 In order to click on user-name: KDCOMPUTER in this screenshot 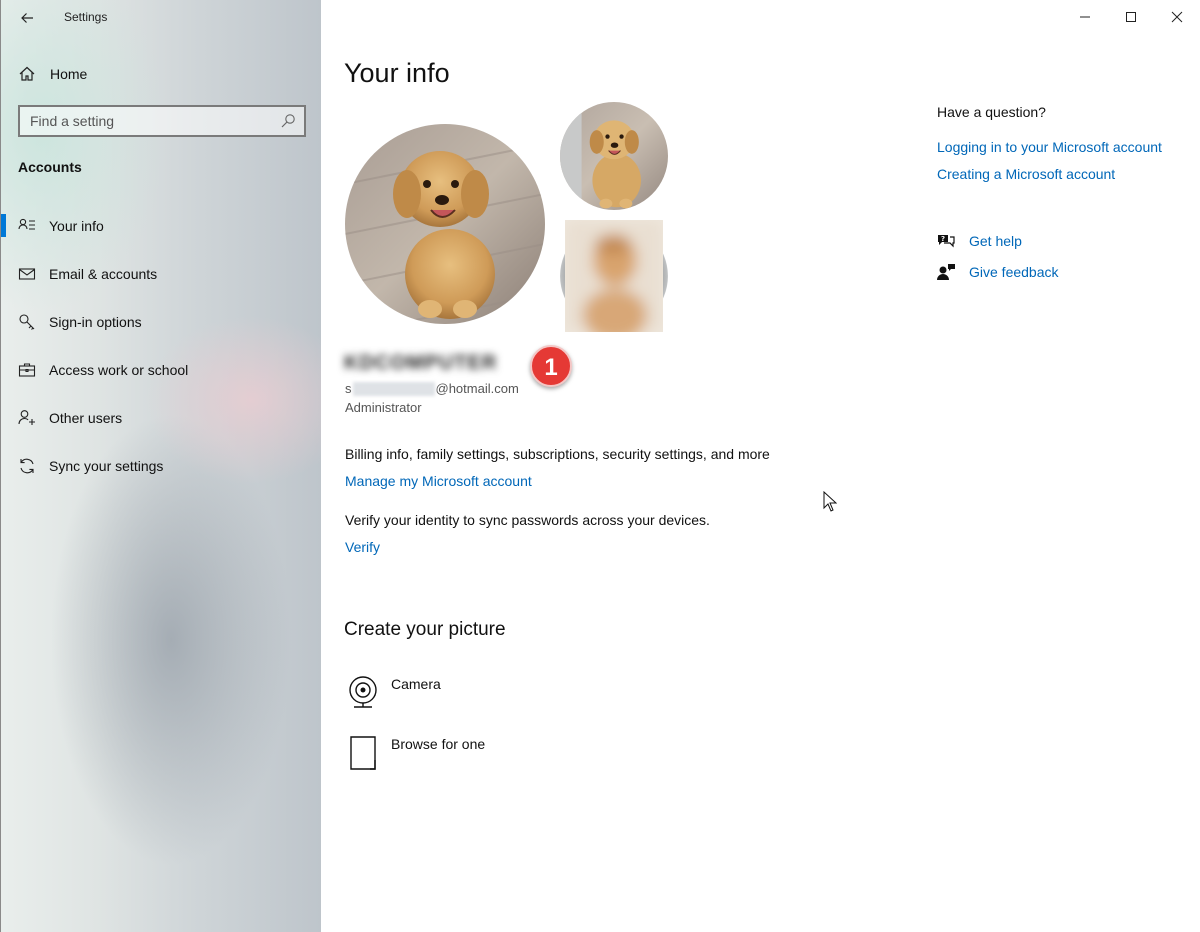, I will do `click(421, 363)`.